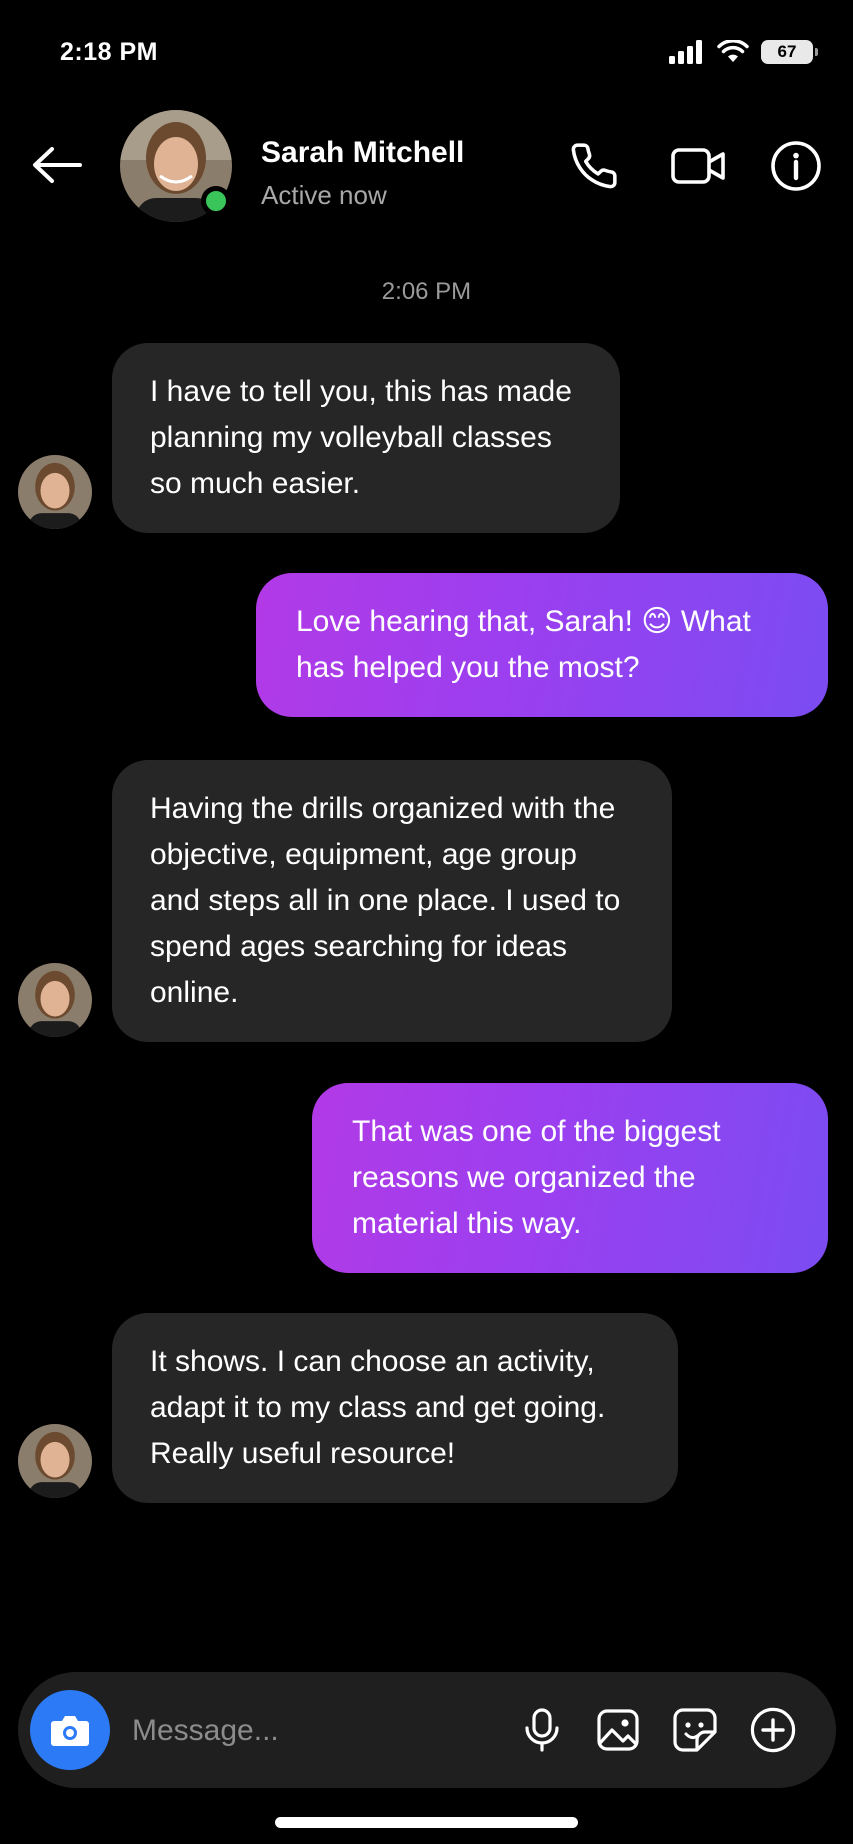 This screenshot has height=1844, width=853. What do you see at coordinates (109, 52) in the screenshot?
I see `status-time: 2:18 PM` at bounding box center [109, 52].